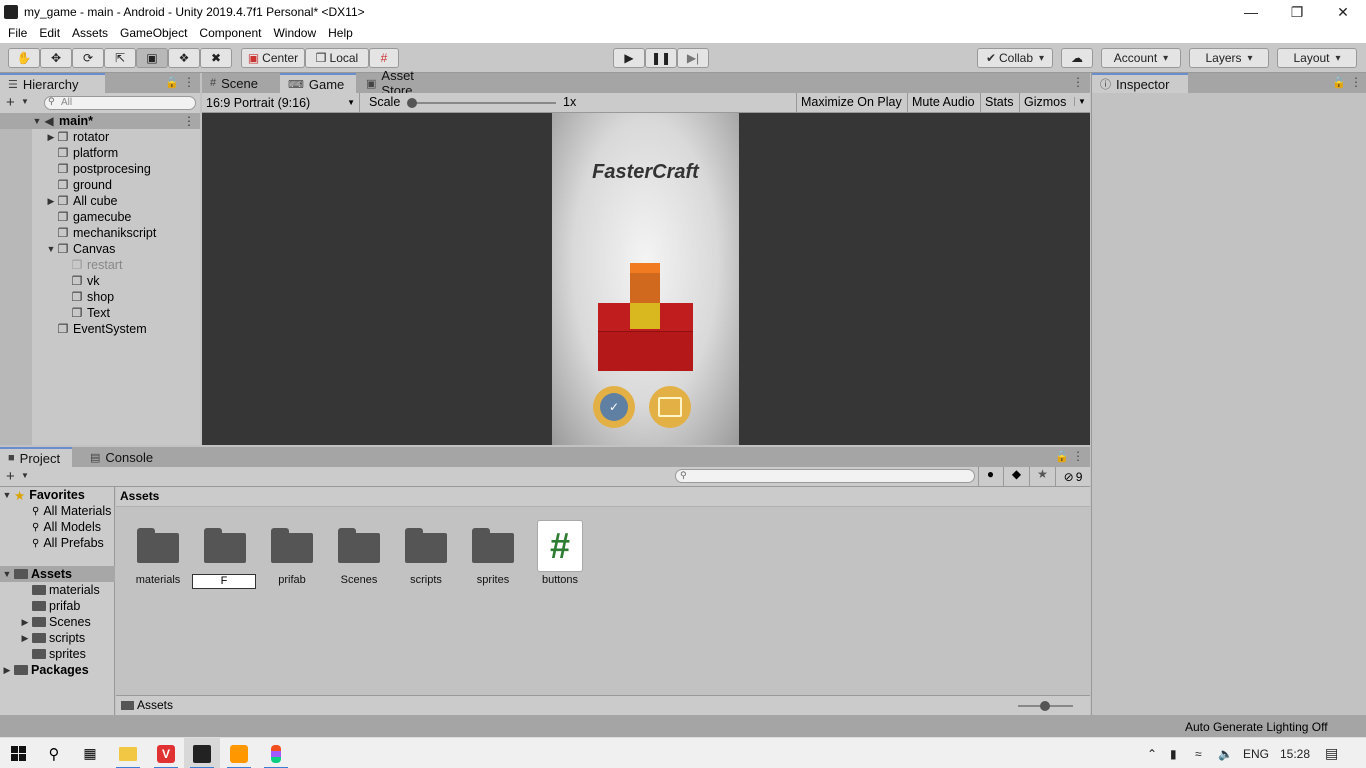 The width and height of the screenshot is (1366, 768). What do you see at coordinates (990, 476) in the screenshot?
I see `filter-type-icon: ●` at bounding box center [990, 476].